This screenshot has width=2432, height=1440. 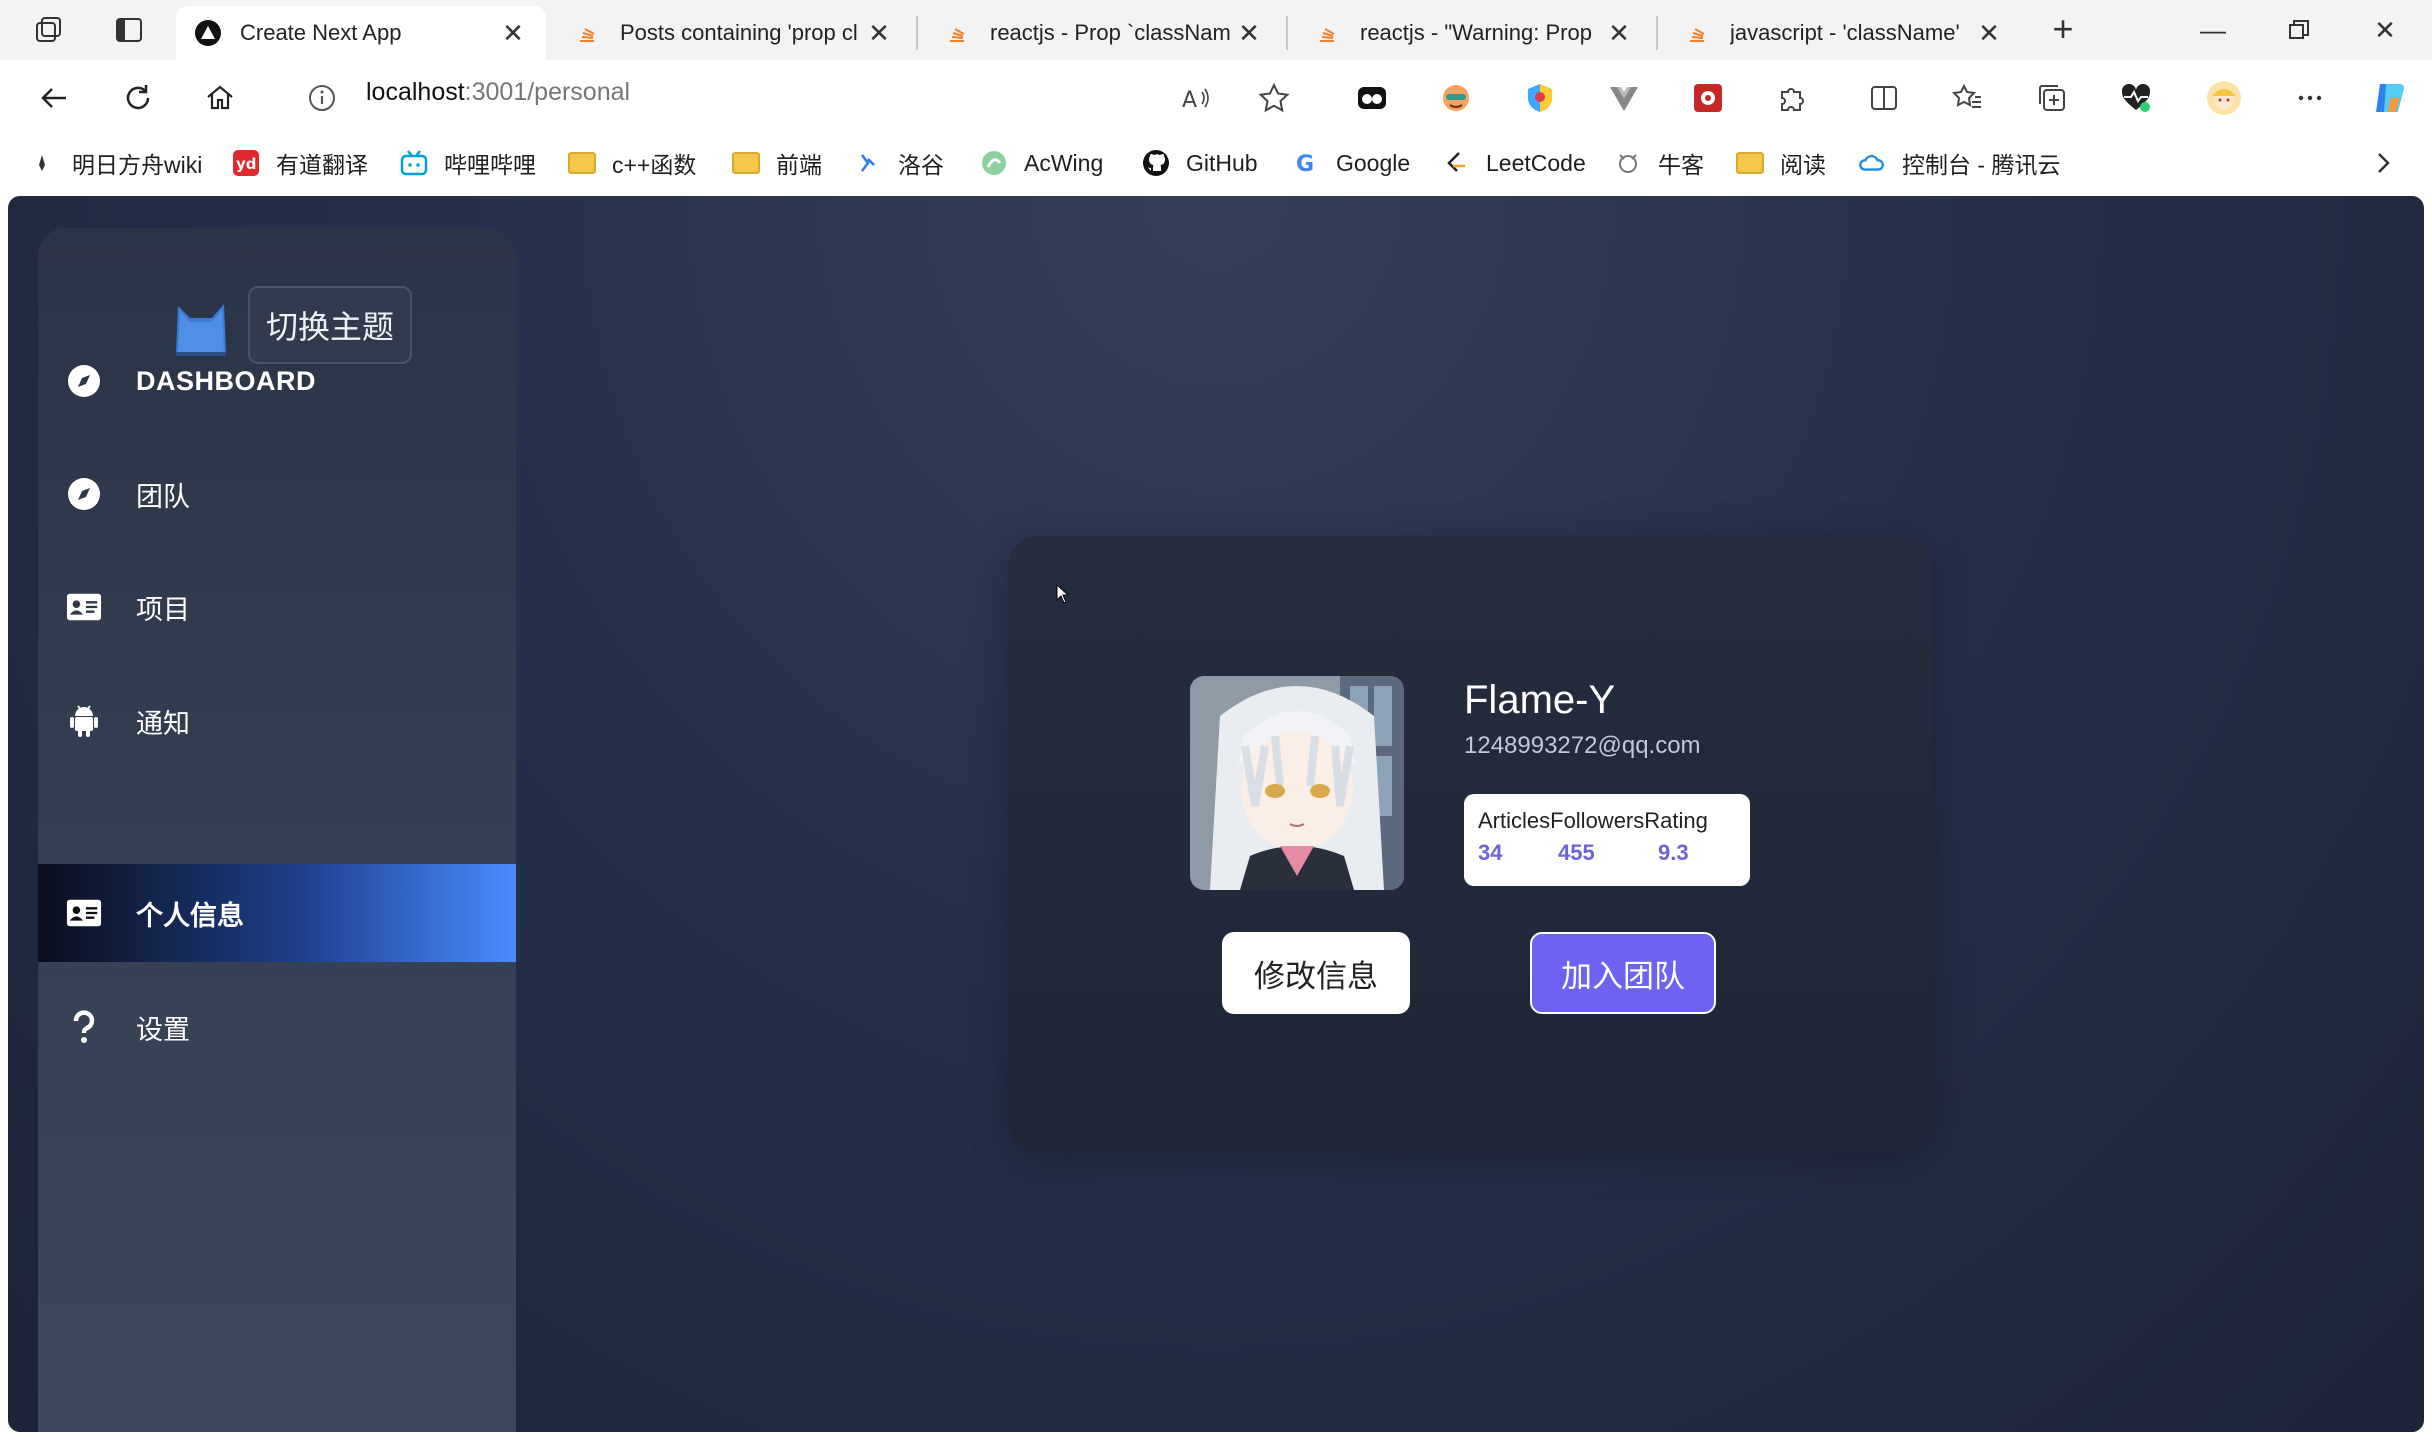 I want to click on tab-title: reactjs - "Warning: Prop, so click(x=1476, y=32).